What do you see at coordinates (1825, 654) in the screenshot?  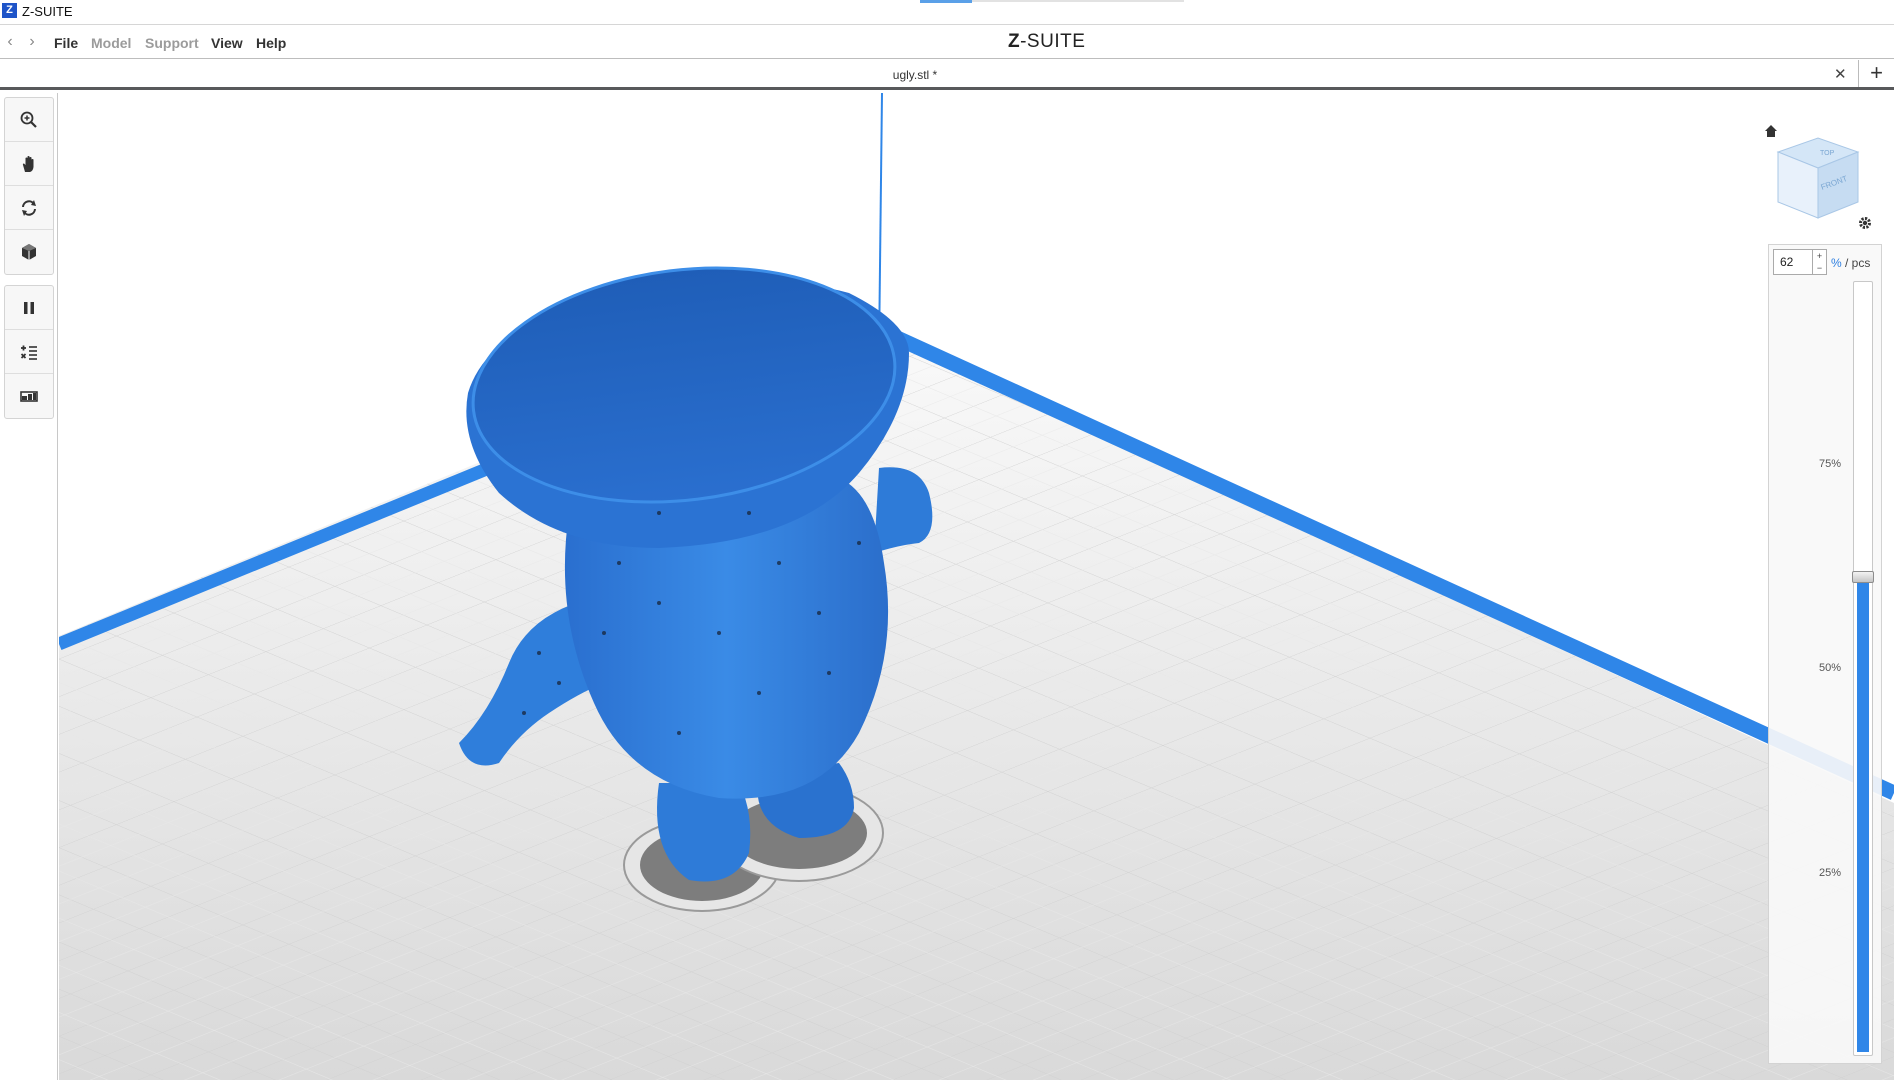 I see `layer-slider-panel: 62 + − % / pcs 75% 50% 25%` at bounding box center [1825, 654].